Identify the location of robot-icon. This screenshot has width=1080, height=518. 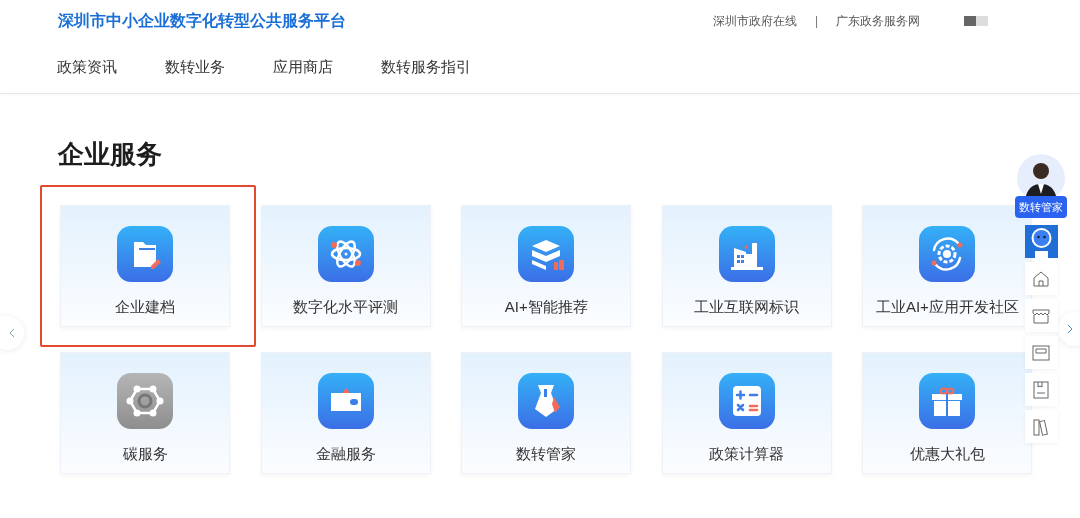
(1041, 241).